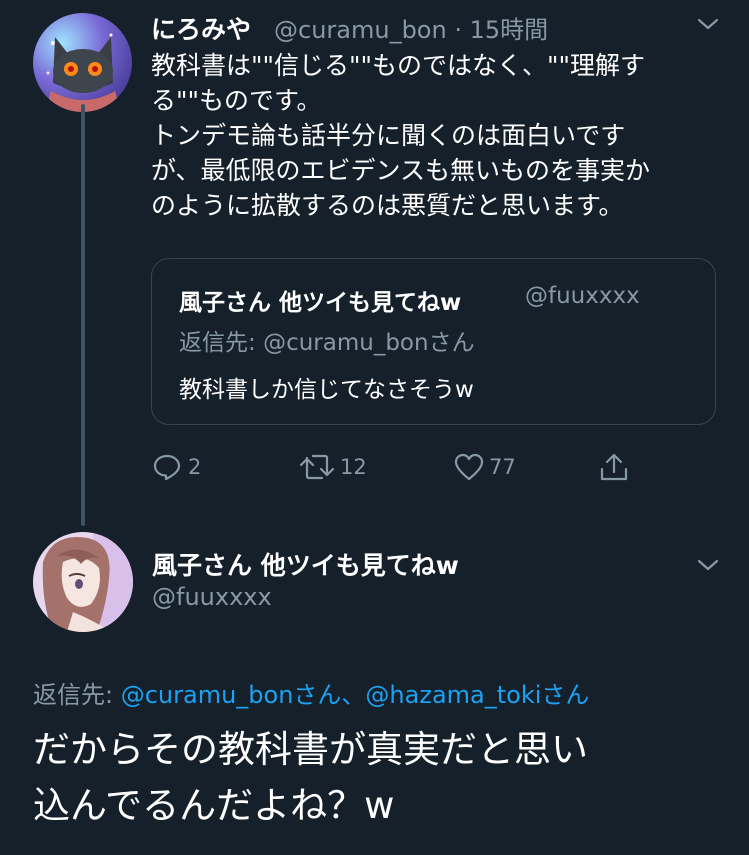 This screenshot has height=855, width=749. I want to click on reply-context: 返信先: @curamu_bonさん、@hazama_tokiさん, so click(311, 692).